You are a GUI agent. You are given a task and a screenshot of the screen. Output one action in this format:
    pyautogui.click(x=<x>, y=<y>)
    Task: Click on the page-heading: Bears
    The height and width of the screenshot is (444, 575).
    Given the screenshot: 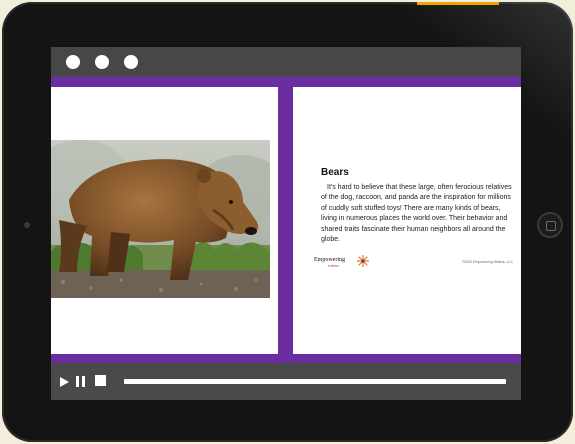 What is the action you would take?
    pyautogui.click(x=335, y=172)
    